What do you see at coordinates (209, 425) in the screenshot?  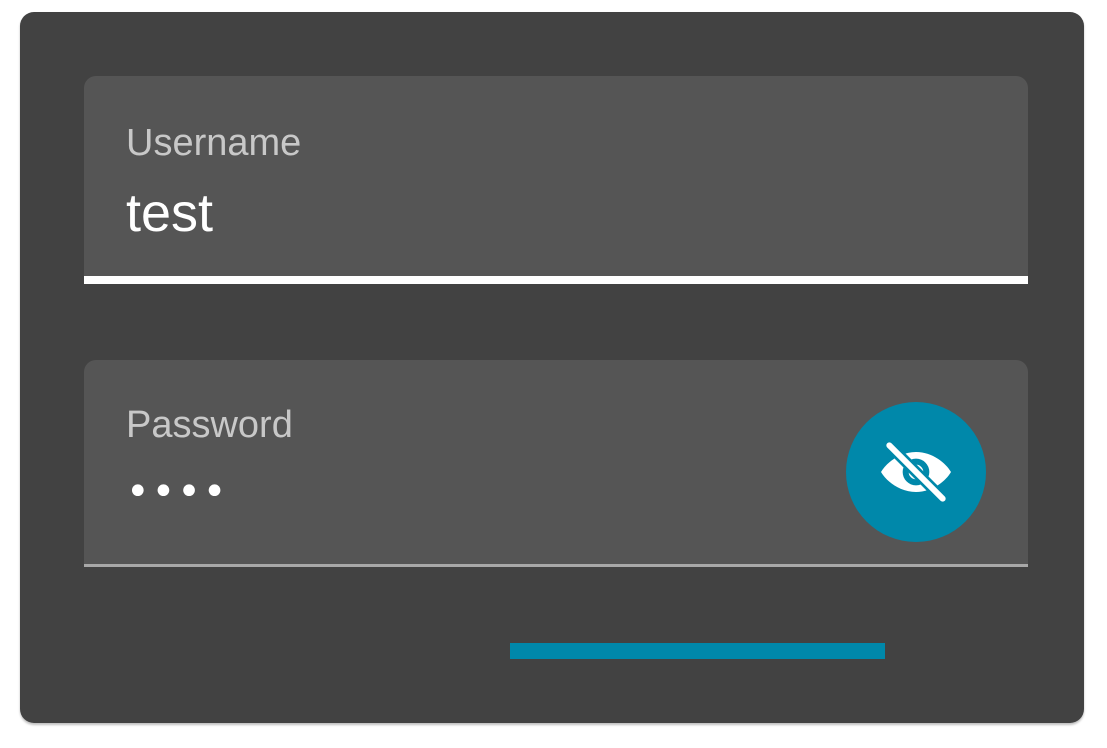 I see `password-label: Password` at bounding box center [209, 425].